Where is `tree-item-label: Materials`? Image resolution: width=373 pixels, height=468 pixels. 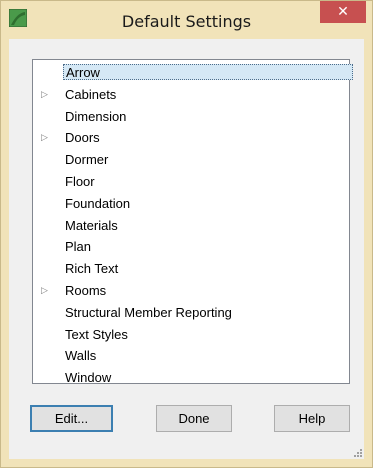 tree-item-label: Materials is located at coordinates (91, 225).